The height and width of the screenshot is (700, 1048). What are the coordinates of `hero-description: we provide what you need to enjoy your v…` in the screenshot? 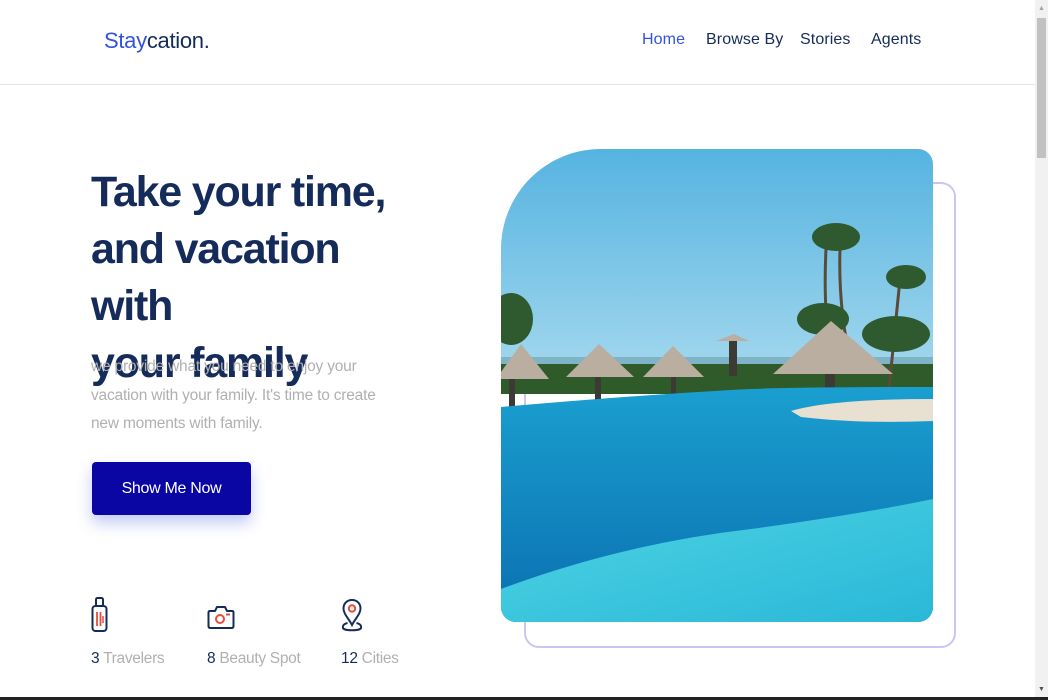 It's located at (233, 395).